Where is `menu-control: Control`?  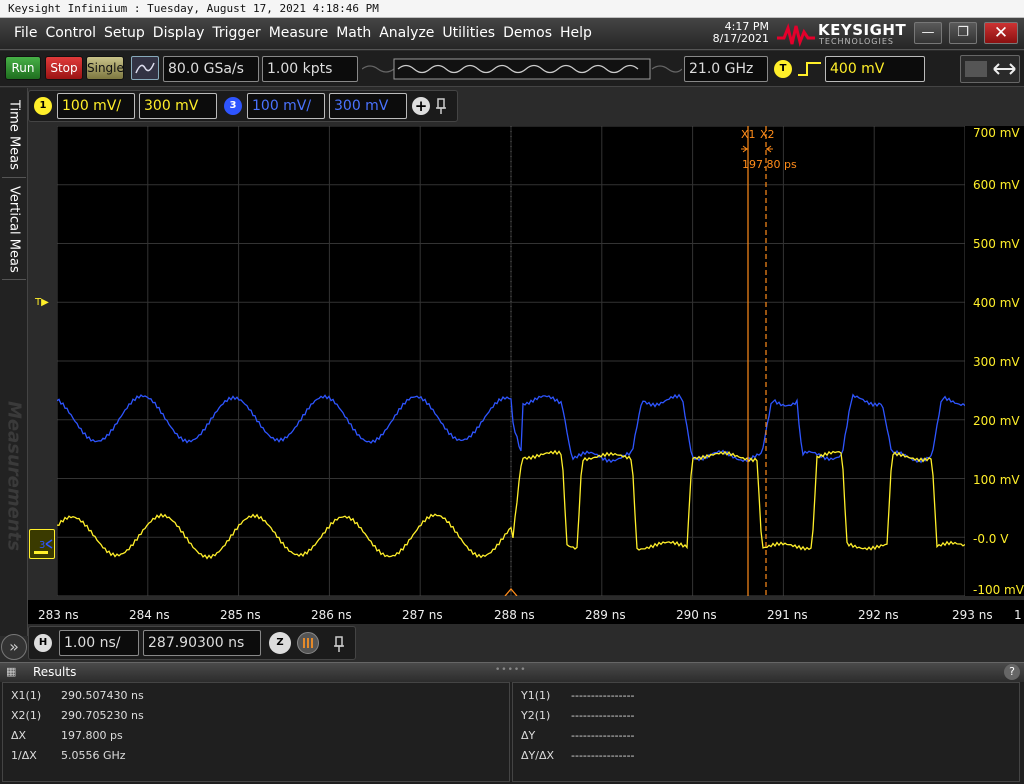
menu-control: Control is located at coordinates (70, 33).